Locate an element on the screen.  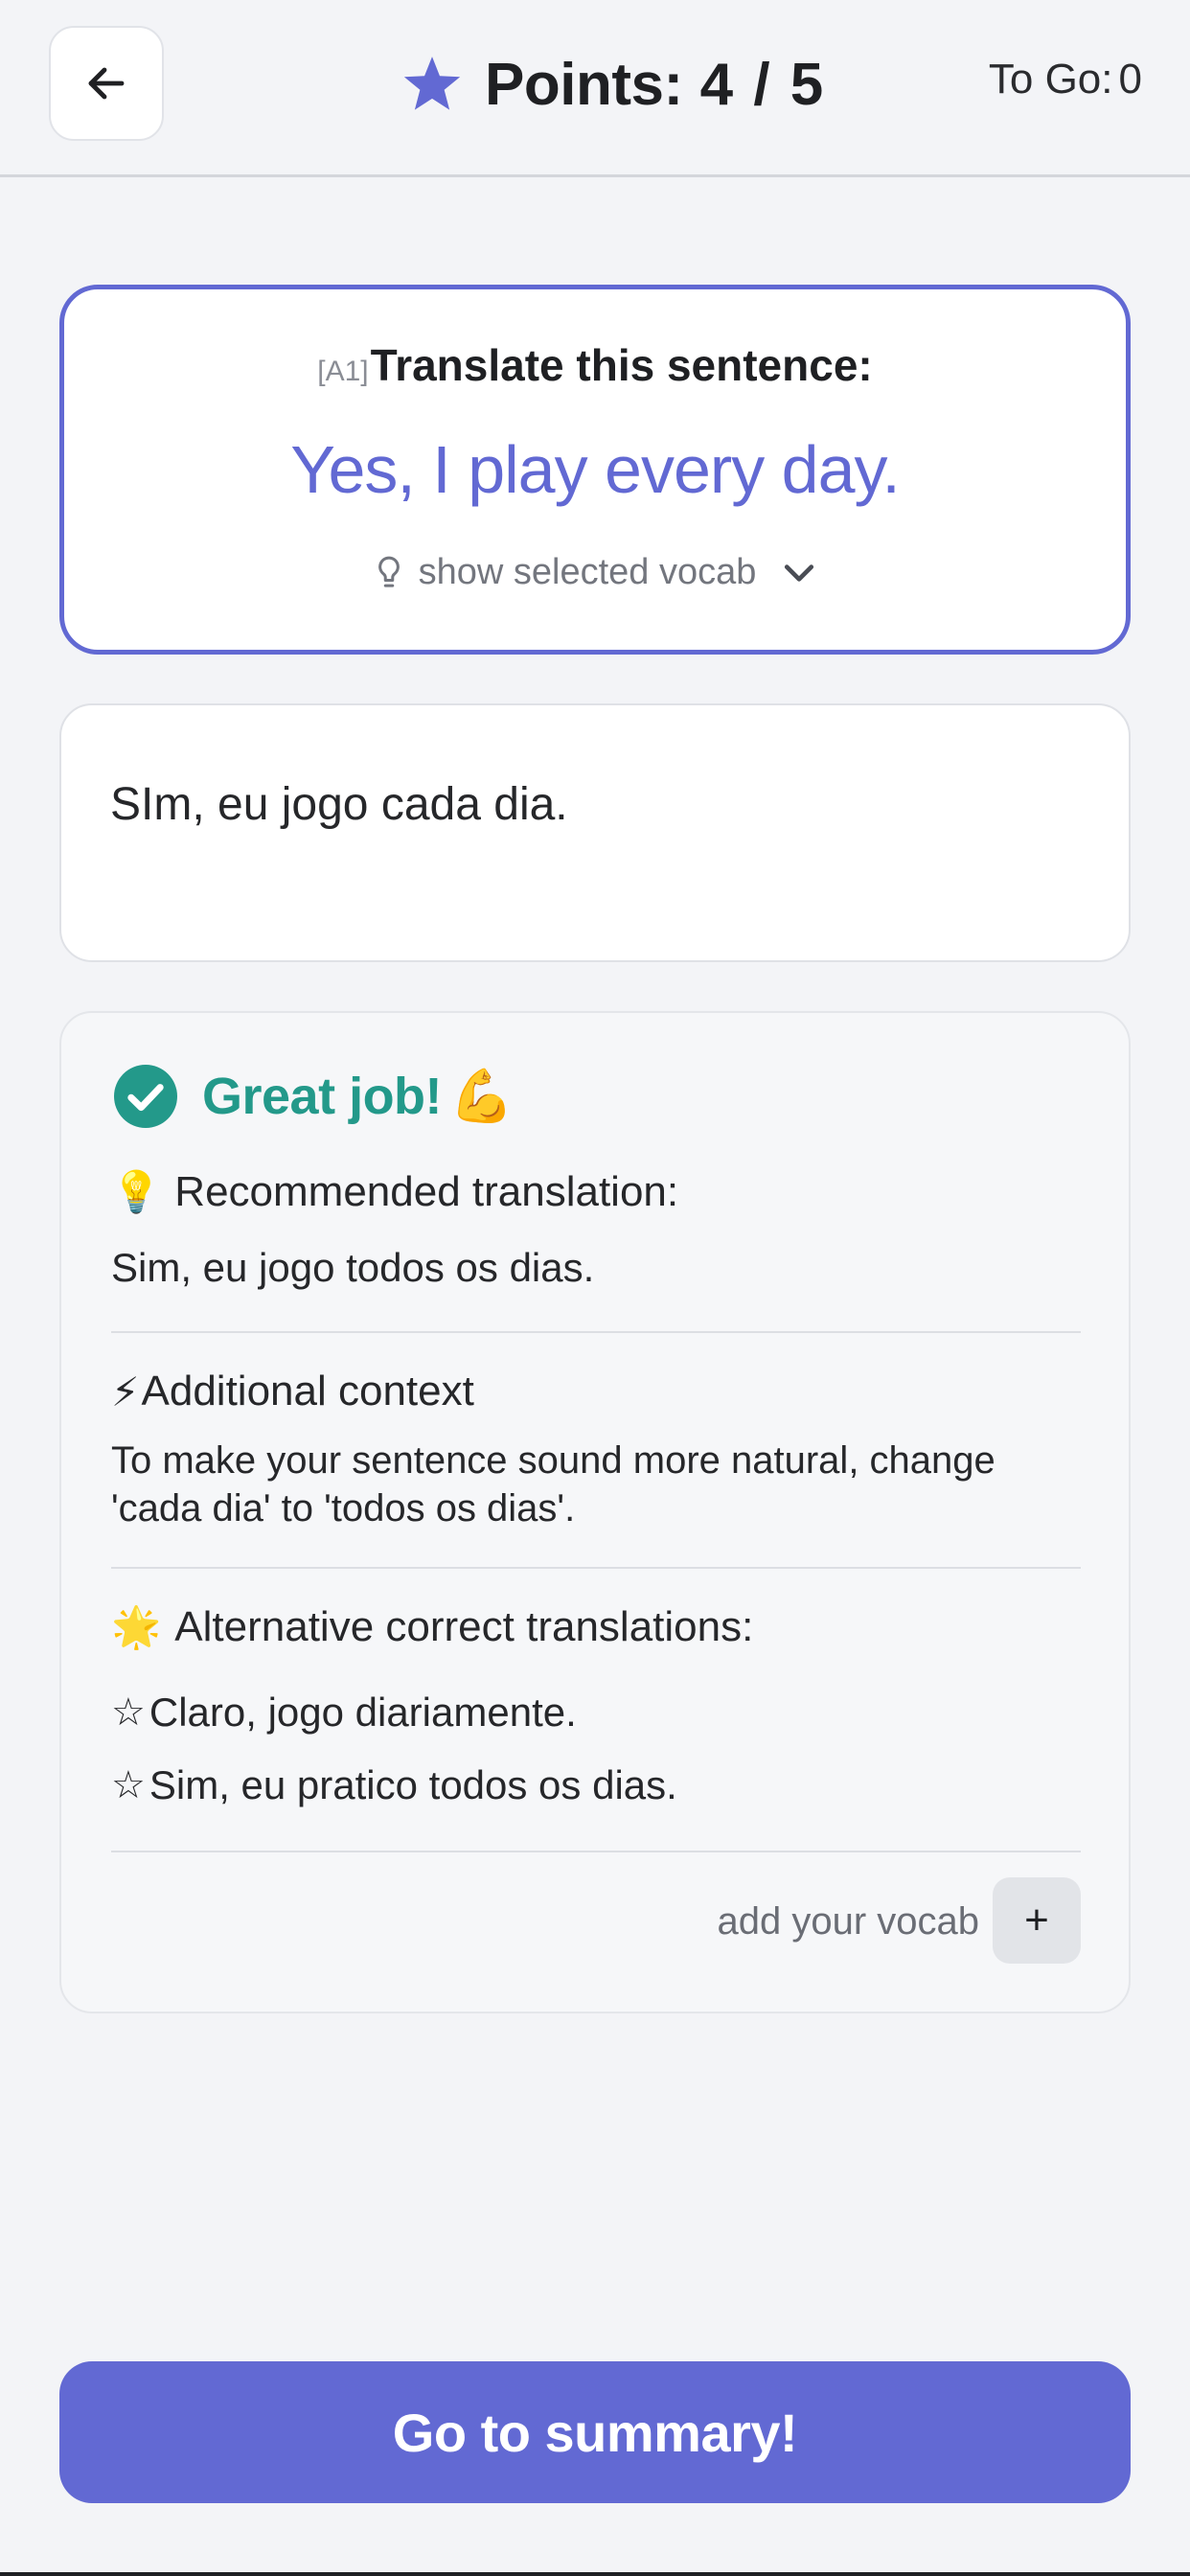
question-prompt-line: [A1]Translate this sentence: is located at coordinates (595, 365).